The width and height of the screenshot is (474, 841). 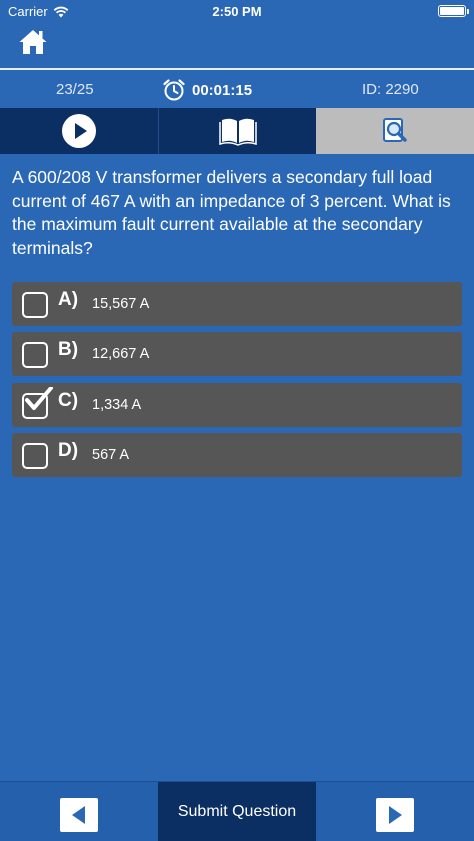 I want to click on submit-question-button: Submit Question, so click(x=237, y=811).